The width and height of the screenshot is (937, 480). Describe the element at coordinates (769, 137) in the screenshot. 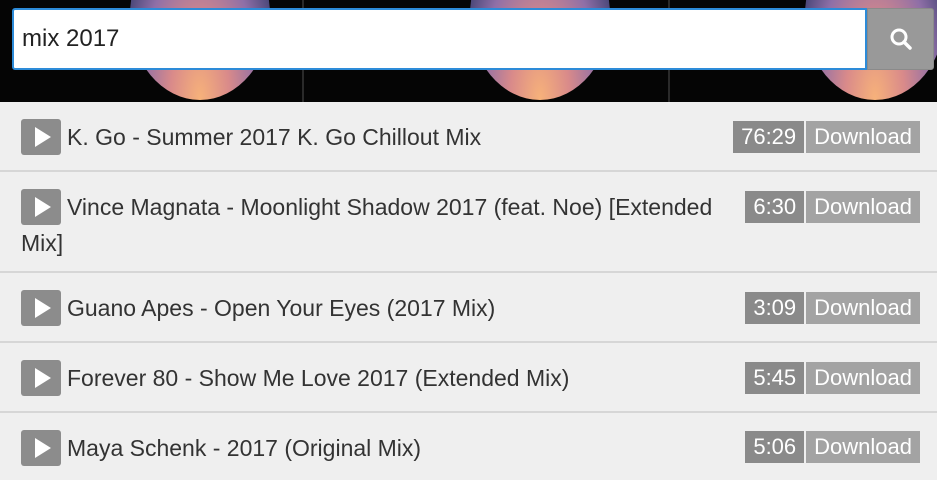

I see `track-duration: 76:29` at that location.